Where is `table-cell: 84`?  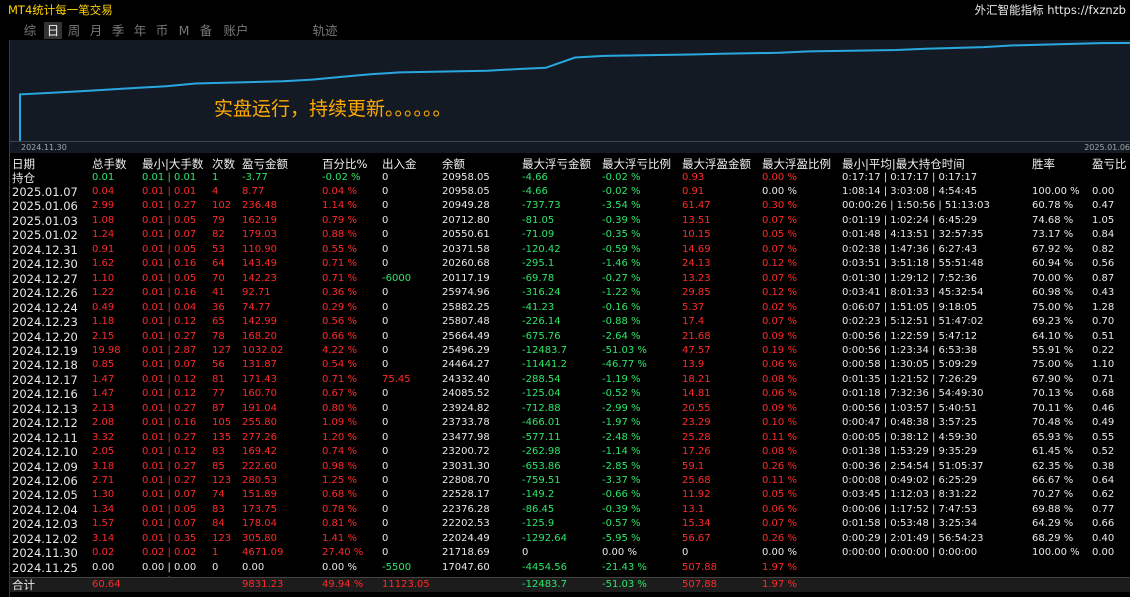
table-cell: 84 is located at coordinates (218, 524).